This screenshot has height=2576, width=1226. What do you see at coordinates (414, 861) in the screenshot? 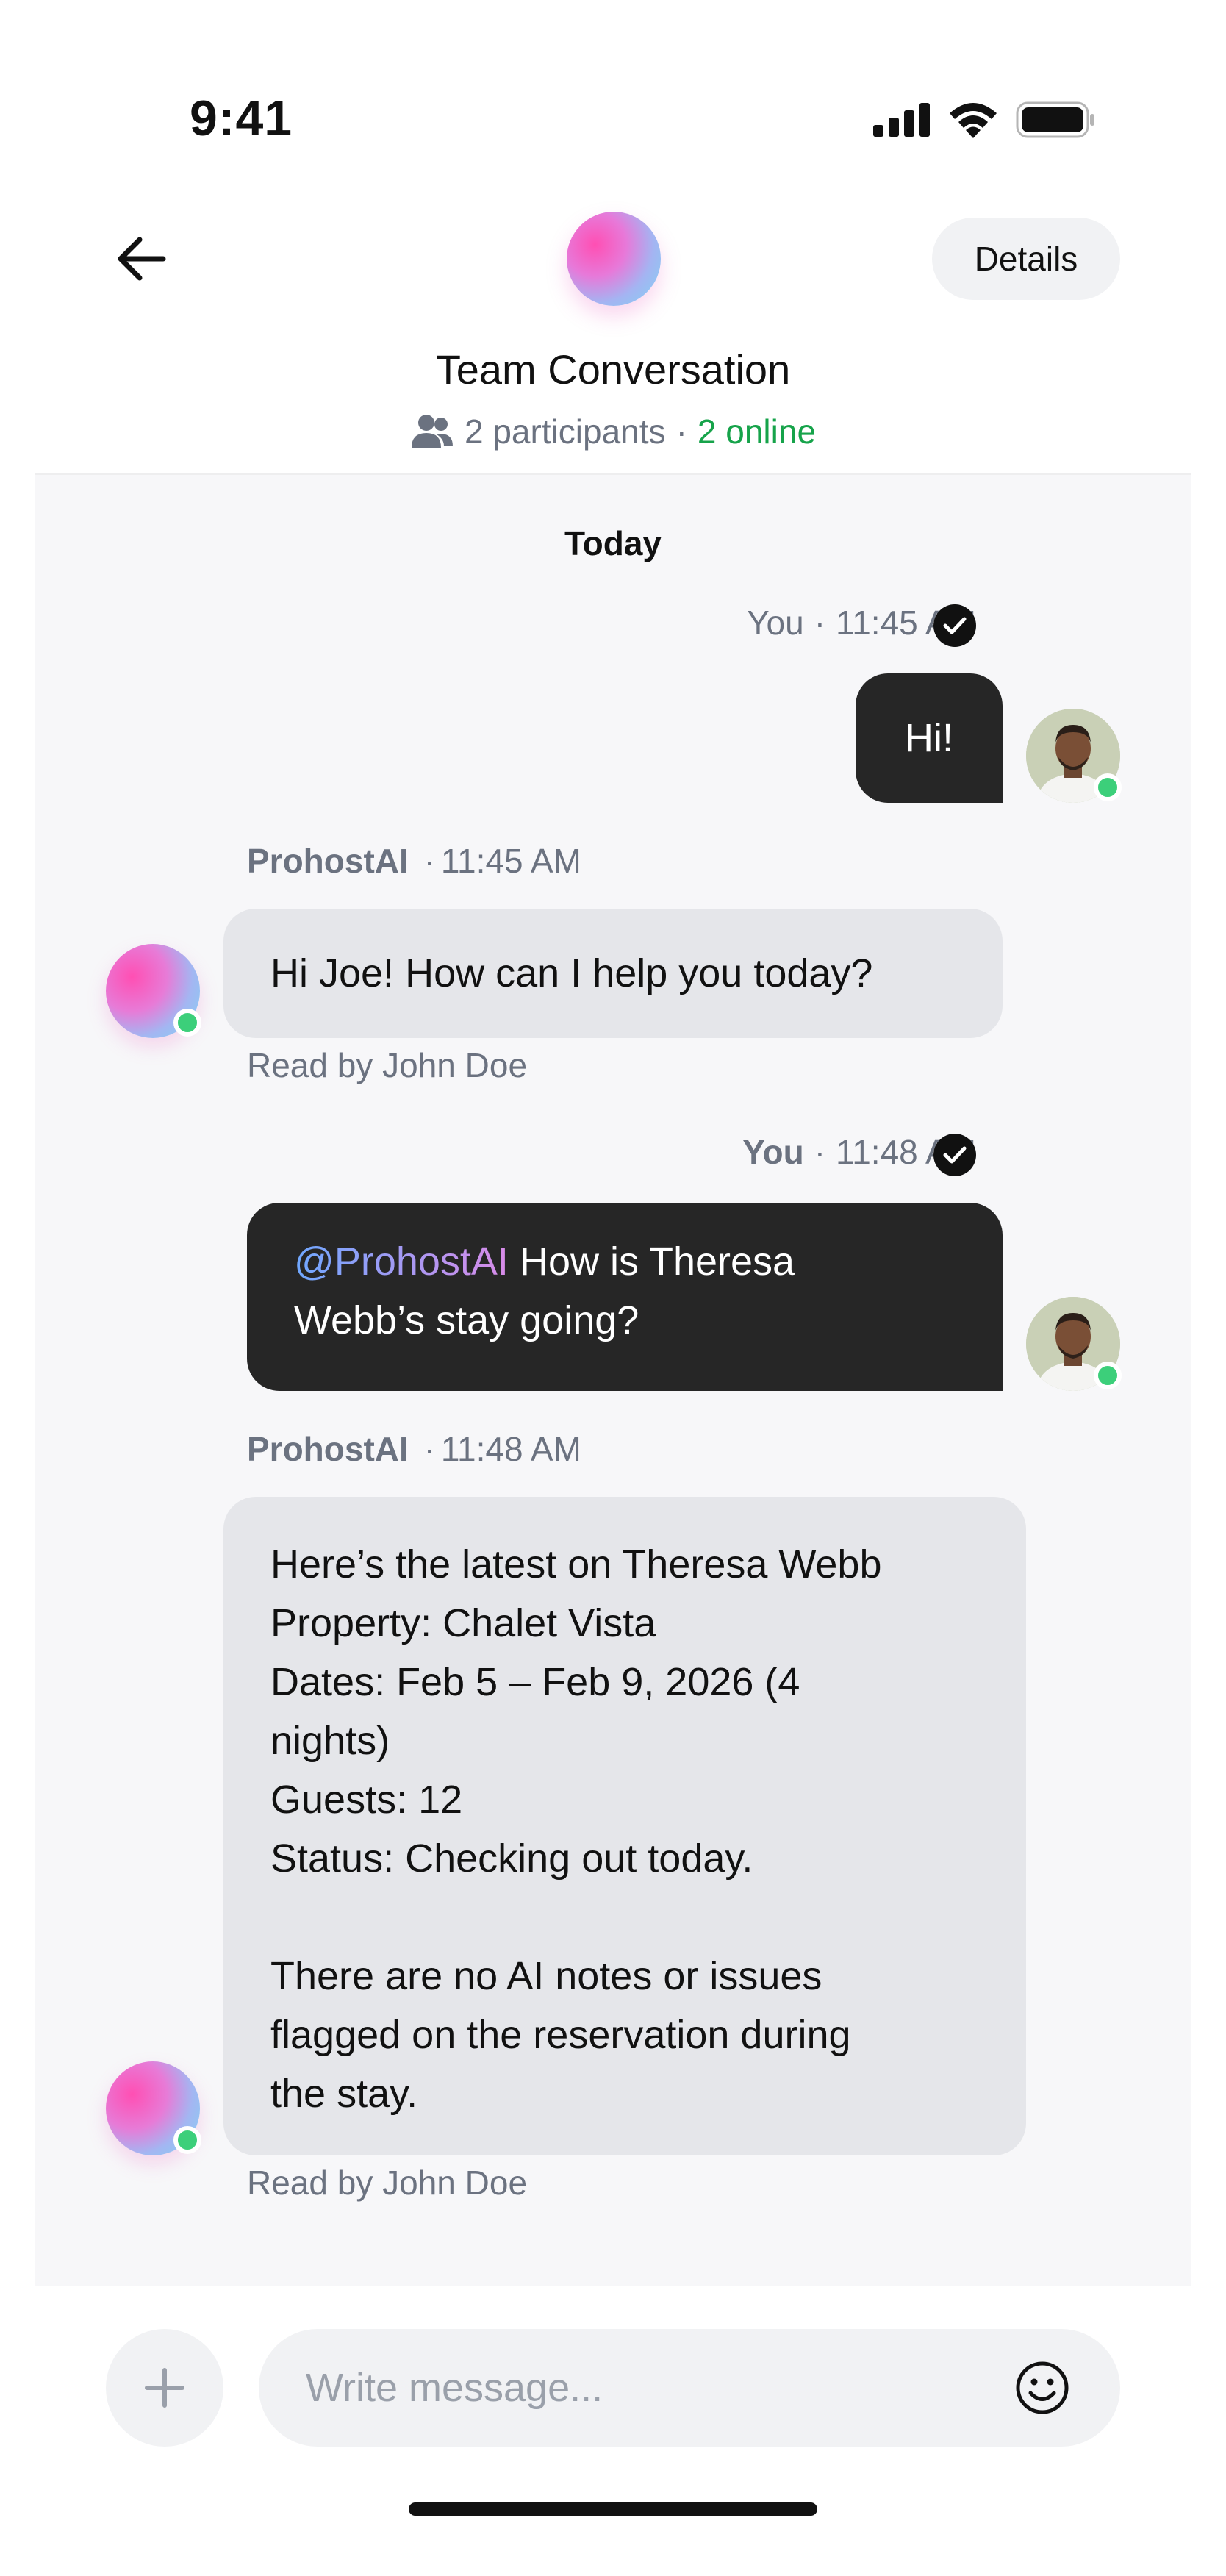
I see `message-meta: ProhostAI · 11:45 AM` at bounding box center [414, 861].